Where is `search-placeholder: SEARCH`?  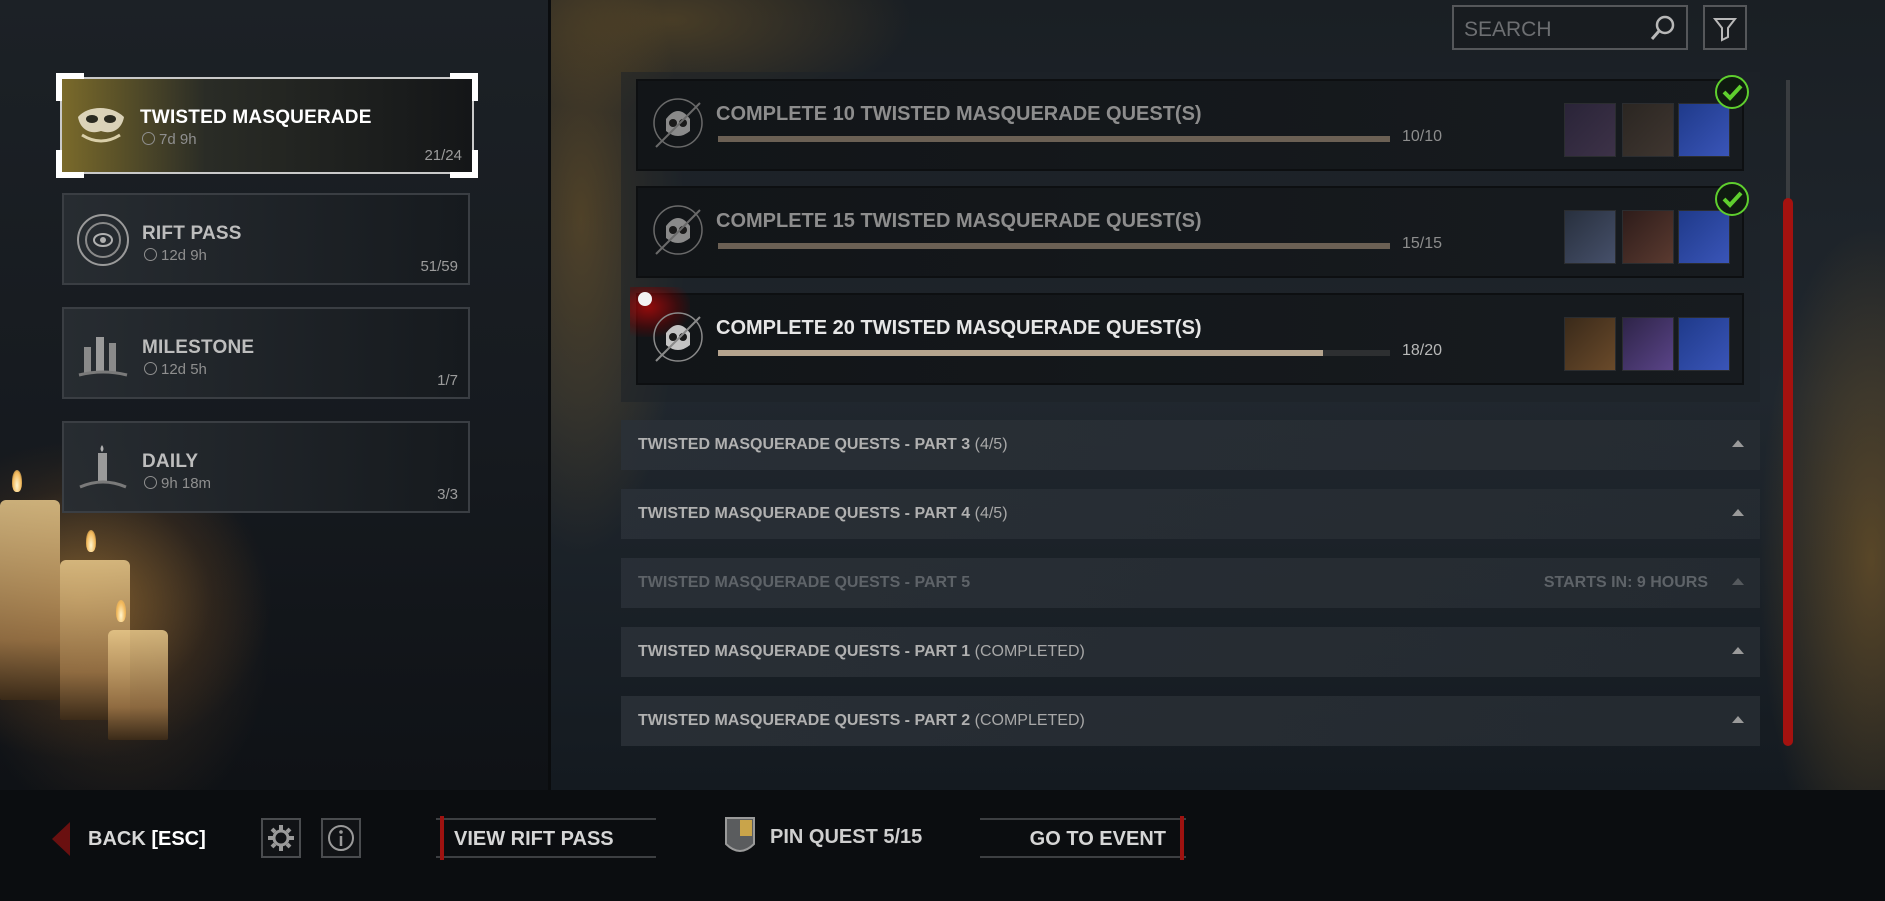 search-placeholder: SEARCH is located at coordinates (1508, 29).